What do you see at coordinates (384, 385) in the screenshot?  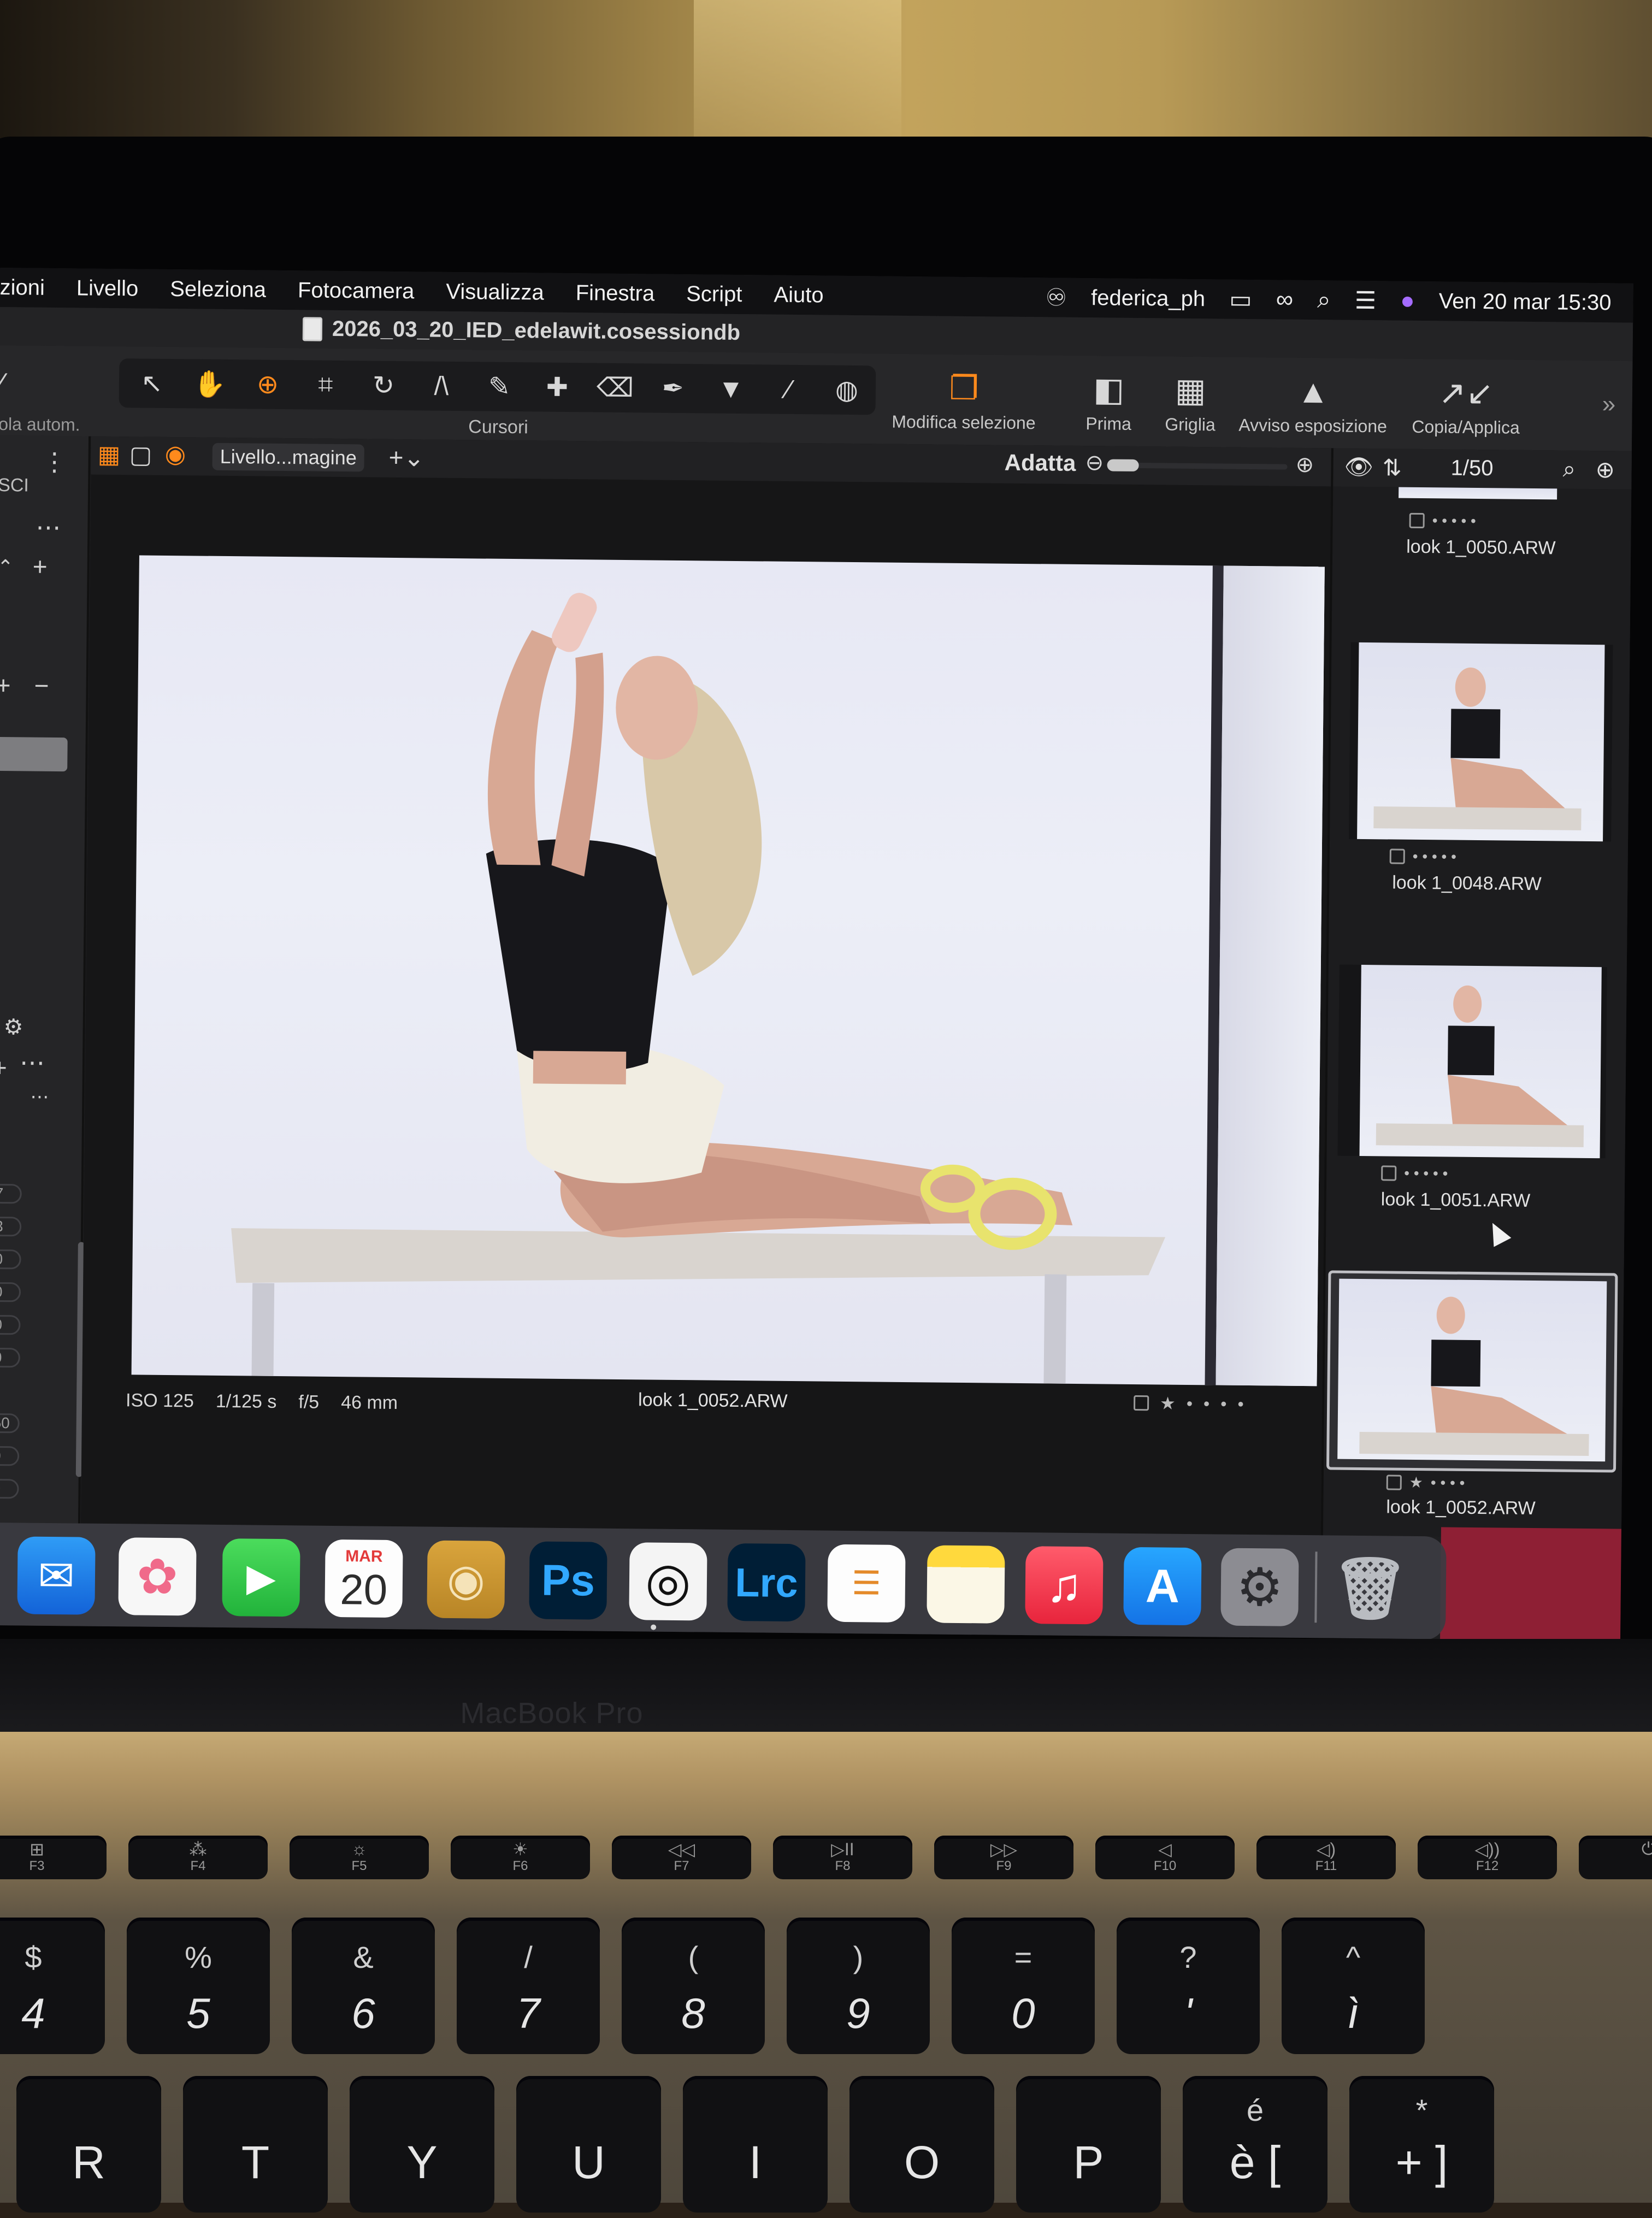 I see `rotate-icon: ↻` at bounding box center [384, 385].